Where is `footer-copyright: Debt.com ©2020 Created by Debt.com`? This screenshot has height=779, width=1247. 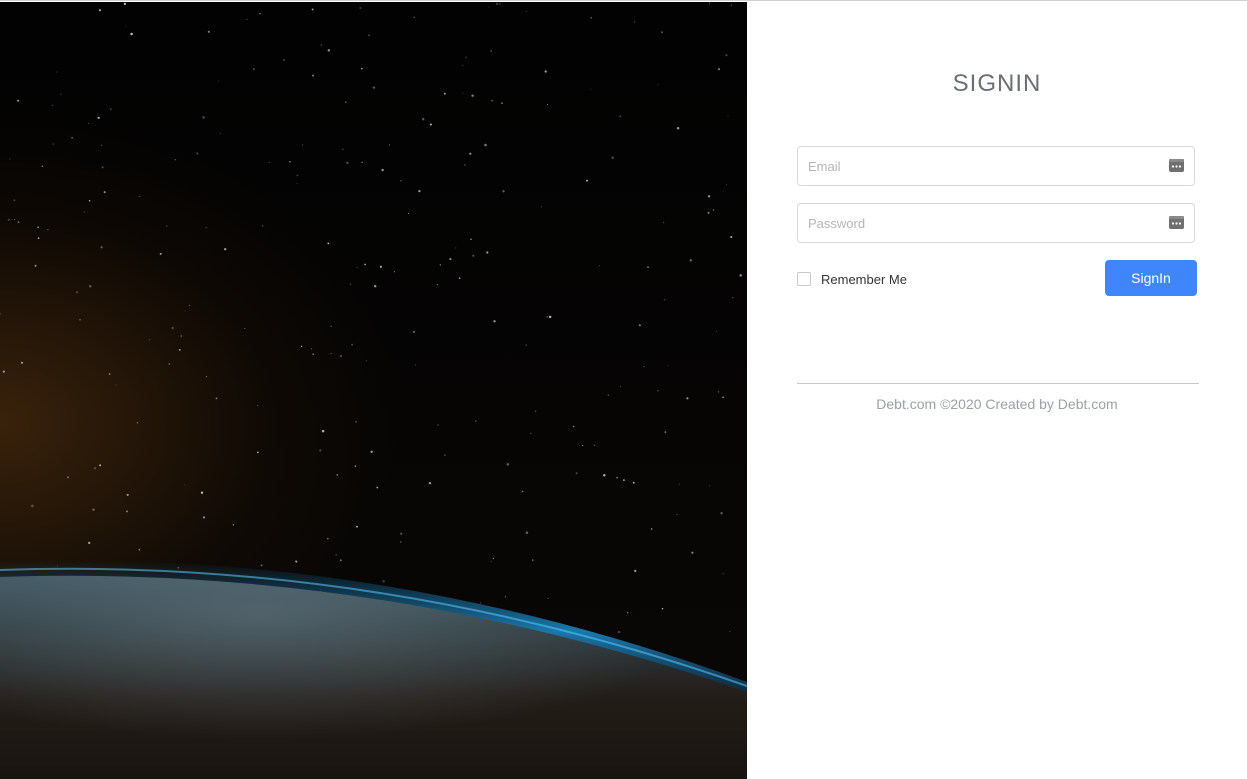 footer-copyright: Debt.com ©2020 Created by Debt.com is located at coordinates (997, 404).